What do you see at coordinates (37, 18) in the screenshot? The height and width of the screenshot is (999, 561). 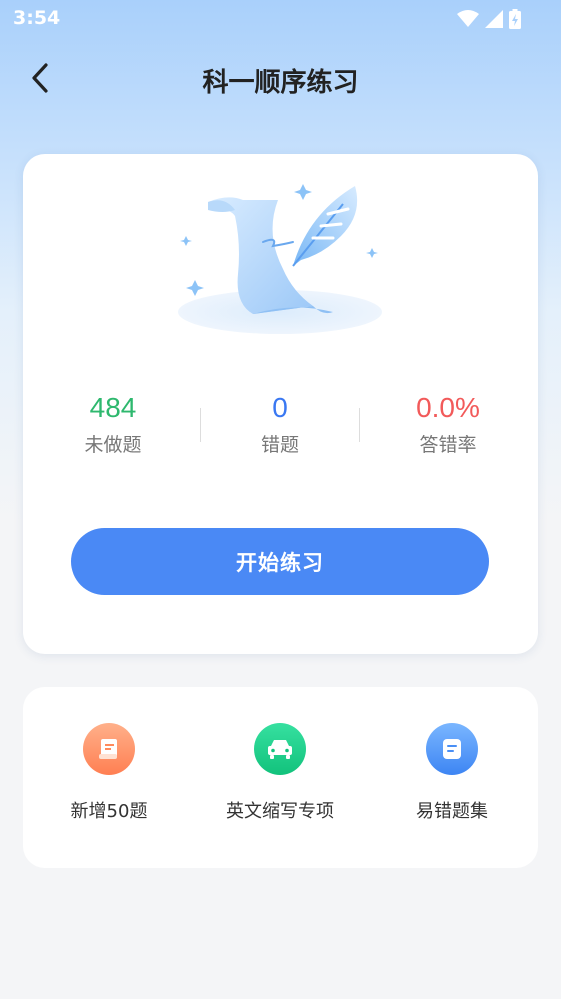 I see `status-time: 3:54` at bounding box center [37, 18].